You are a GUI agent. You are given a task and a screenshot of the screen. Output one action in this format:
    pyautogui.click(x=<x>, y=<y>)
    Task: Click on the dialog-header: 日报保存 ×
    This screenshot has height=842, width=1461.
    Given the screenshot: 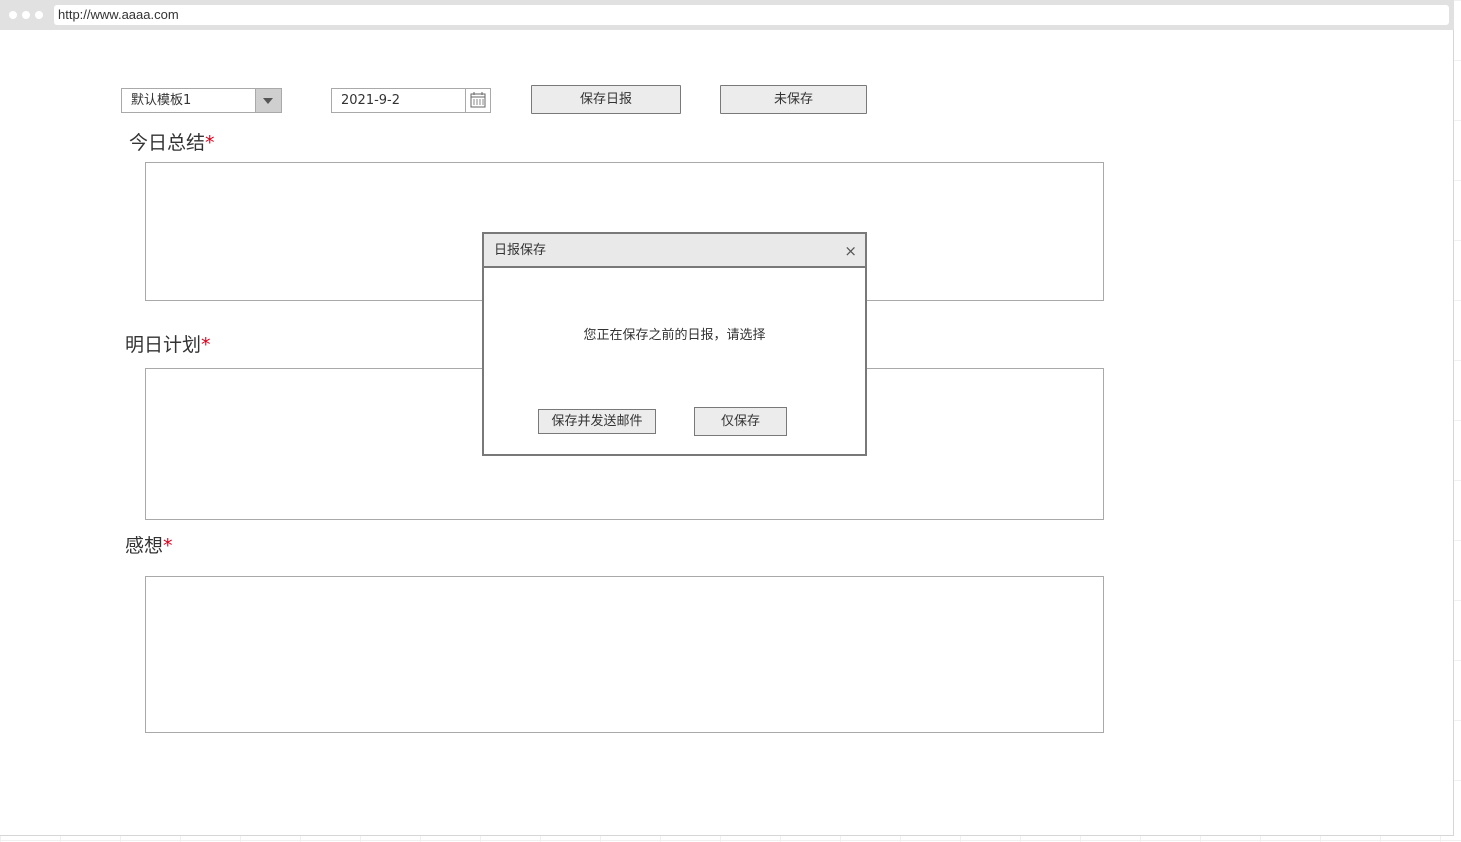 What is the action you would take?
    pyautogui.click(x=674, y=251)
    